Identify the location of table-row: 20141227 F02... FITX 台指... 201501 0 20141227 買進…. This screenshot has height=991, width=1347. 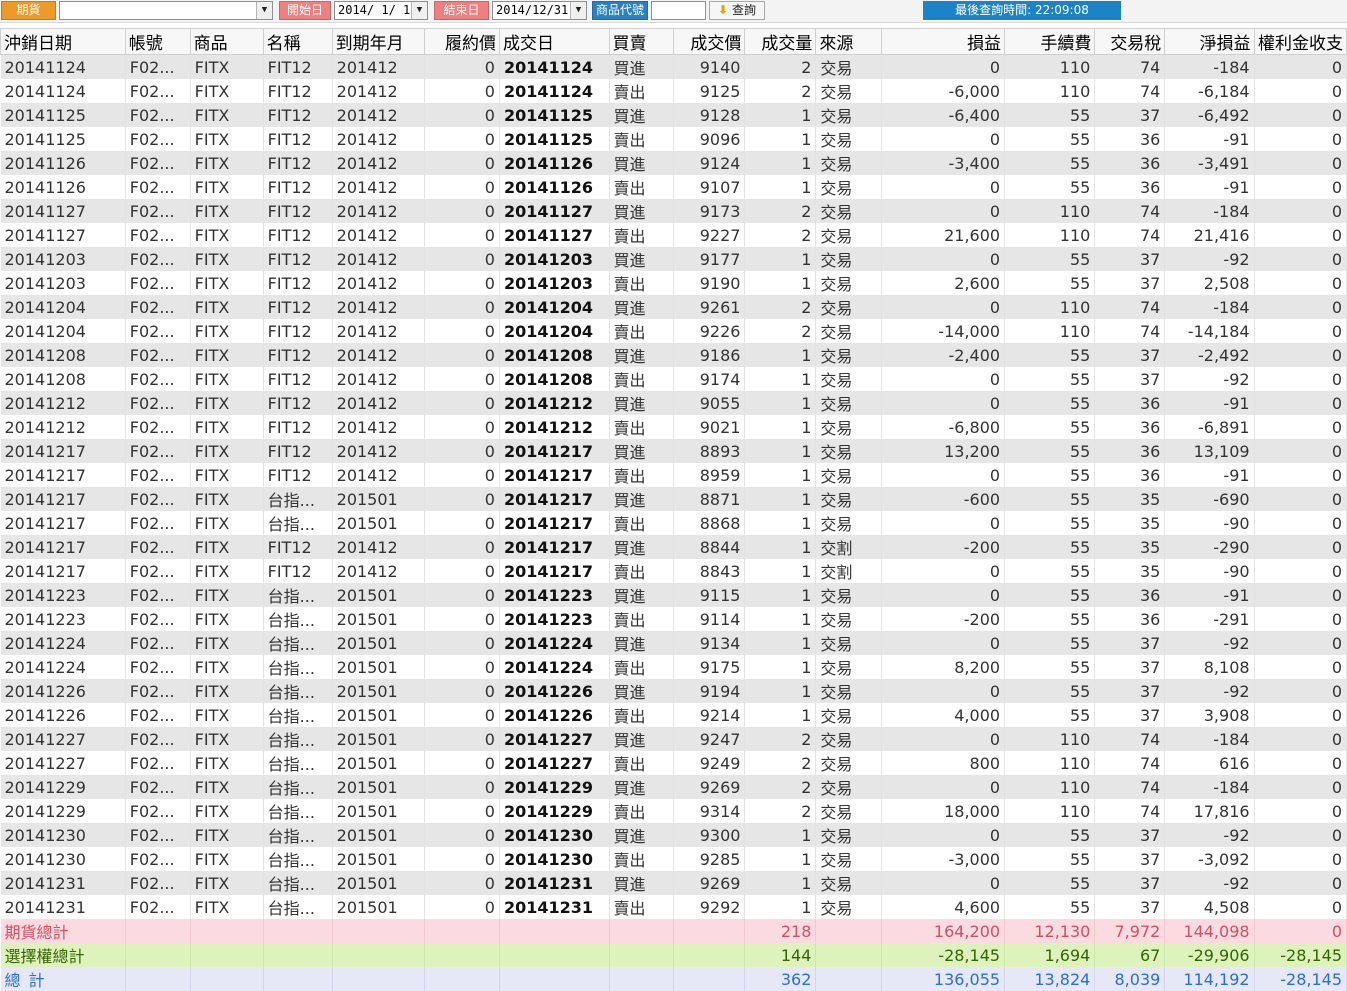
(673, 739).